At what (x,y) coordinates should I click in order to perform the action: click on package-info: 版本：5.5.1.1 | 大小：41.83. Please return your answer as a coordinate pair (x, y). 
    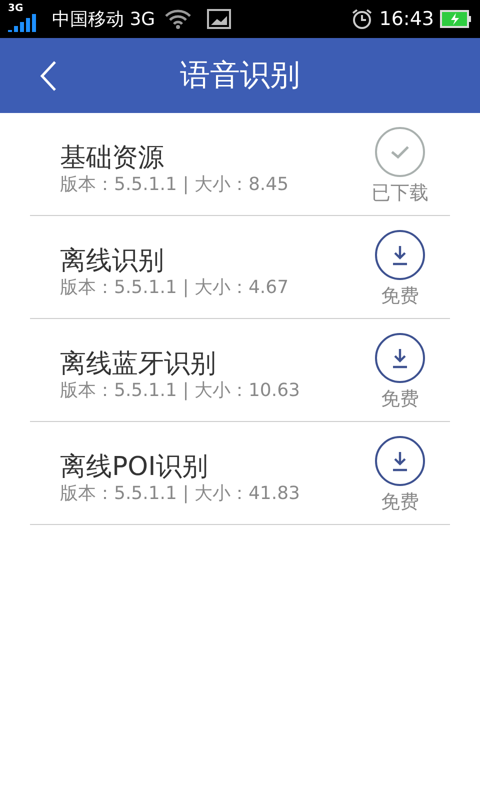
    Looking at the image, I should click on (181, 494).